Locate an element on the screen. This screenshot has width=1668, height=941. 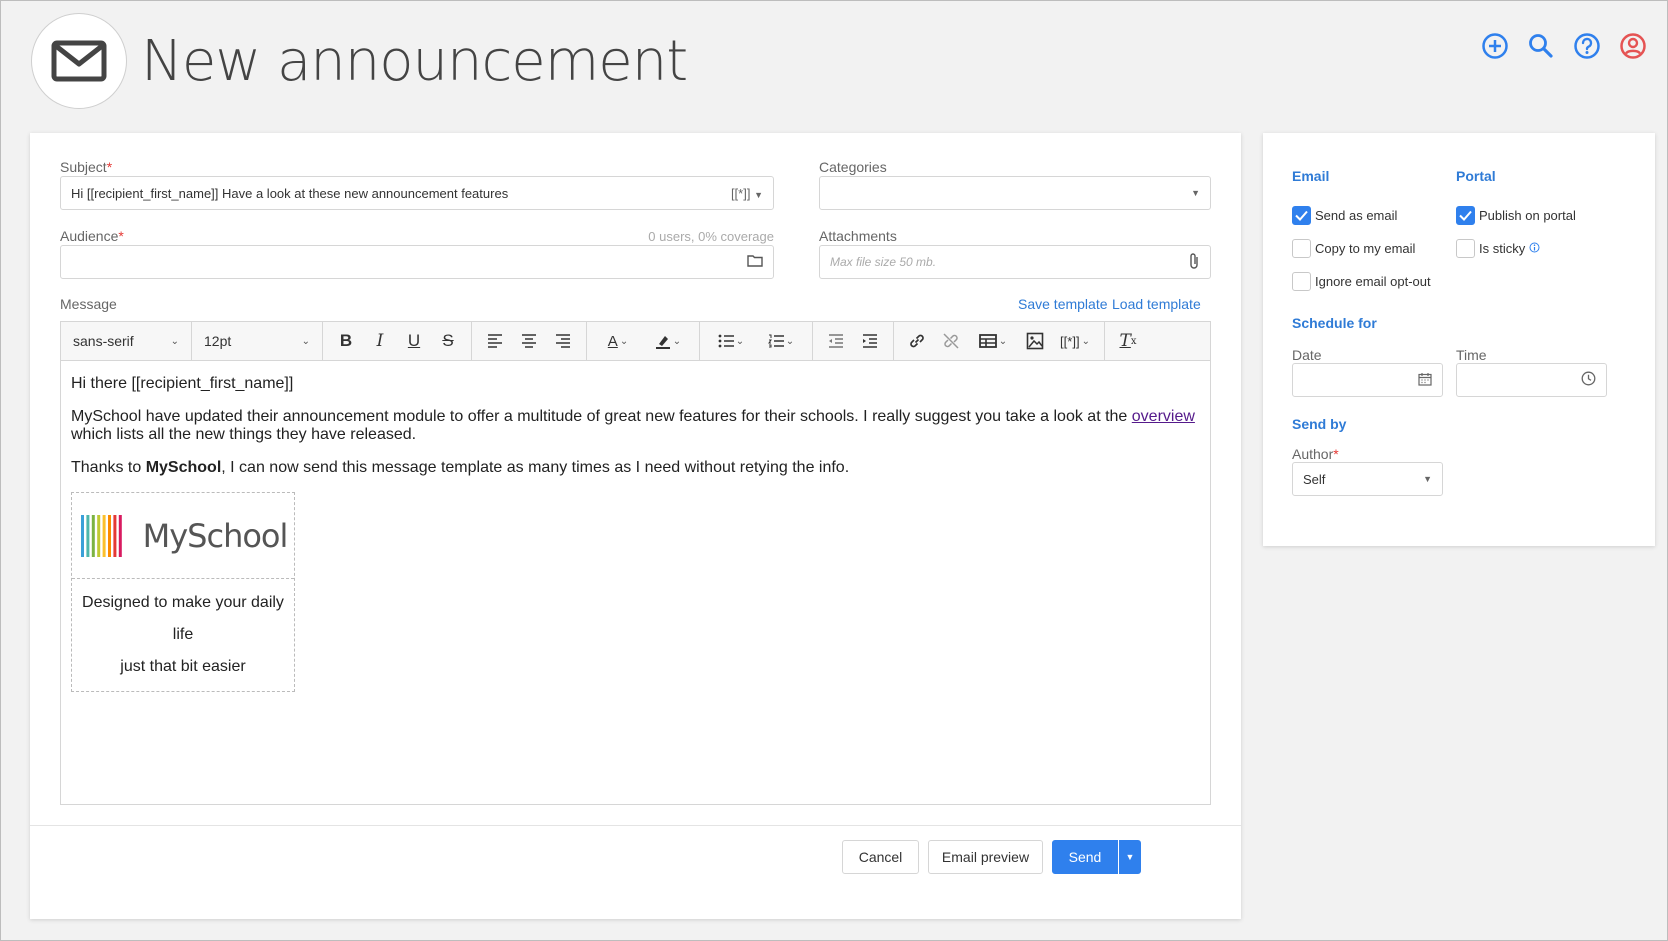
align-left-button is located at coordinates (495, 341).